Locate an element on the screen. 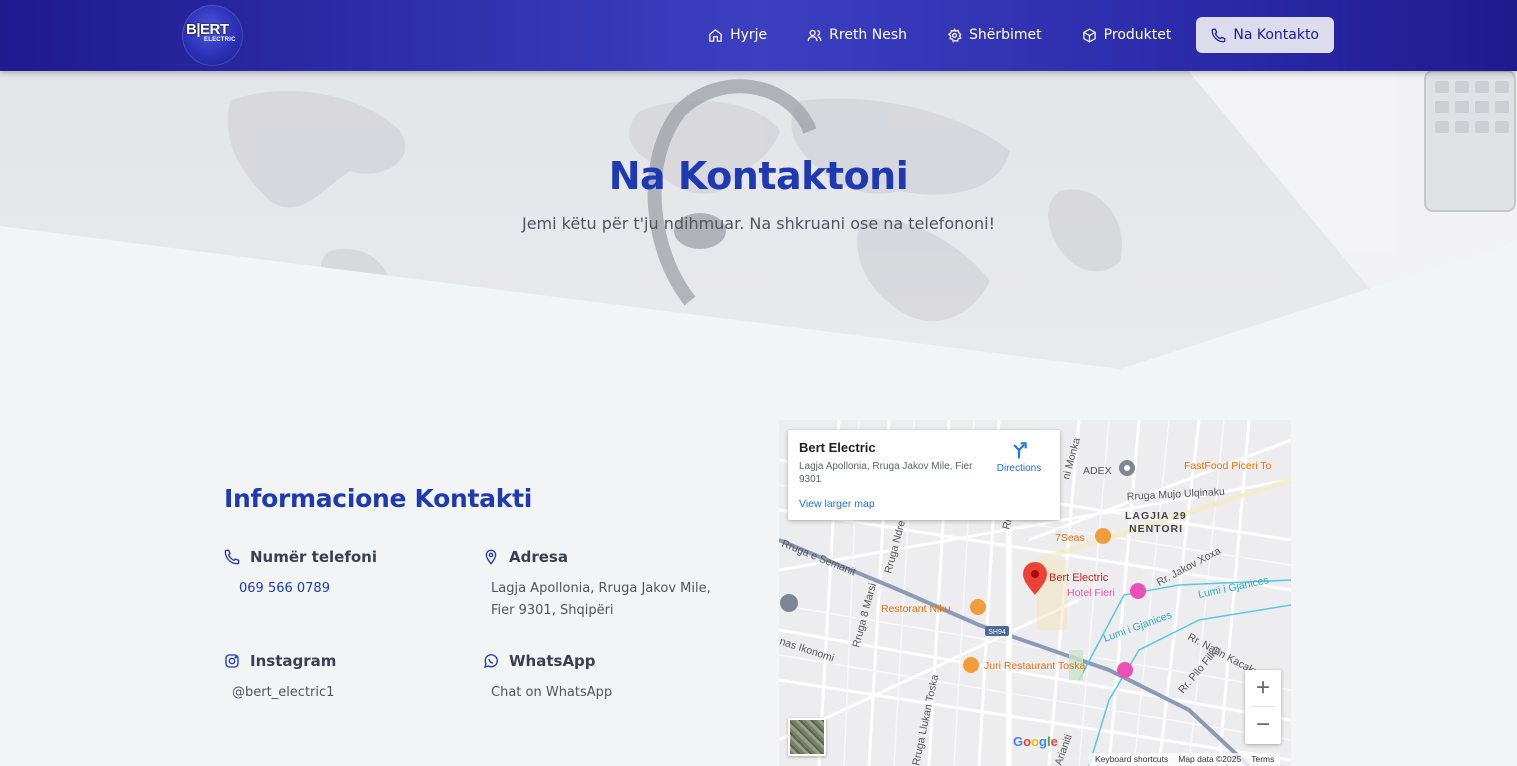  contact-phone-head: Numër telefoni is located at coordinates (344, 557).